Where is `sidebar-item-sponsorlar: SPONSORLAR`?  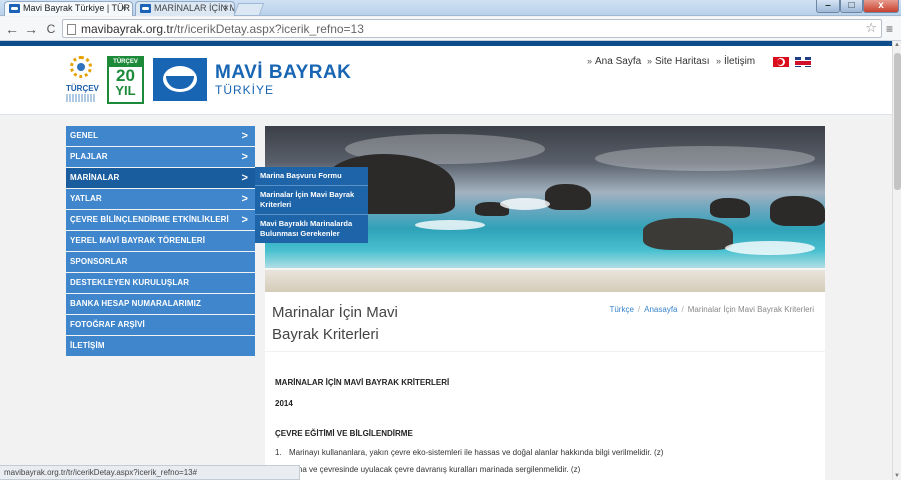 sidebar-item-sponsorlar: SPONSORLAR is located at coordinates (160, 262).